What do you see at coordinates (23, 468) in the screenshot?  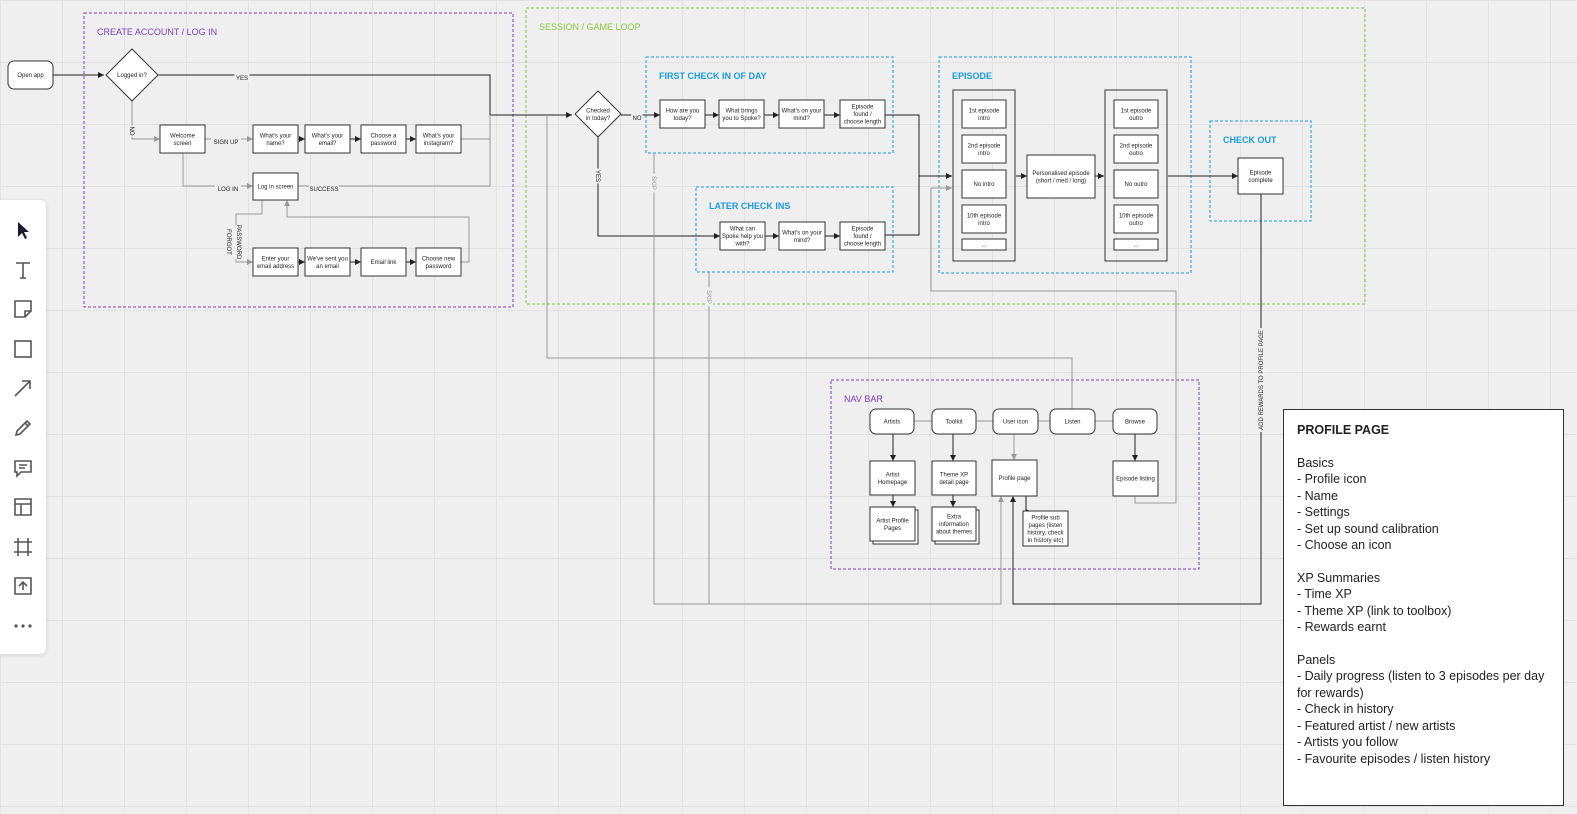 I see `comment-tool` at bounding box center [23, 468].